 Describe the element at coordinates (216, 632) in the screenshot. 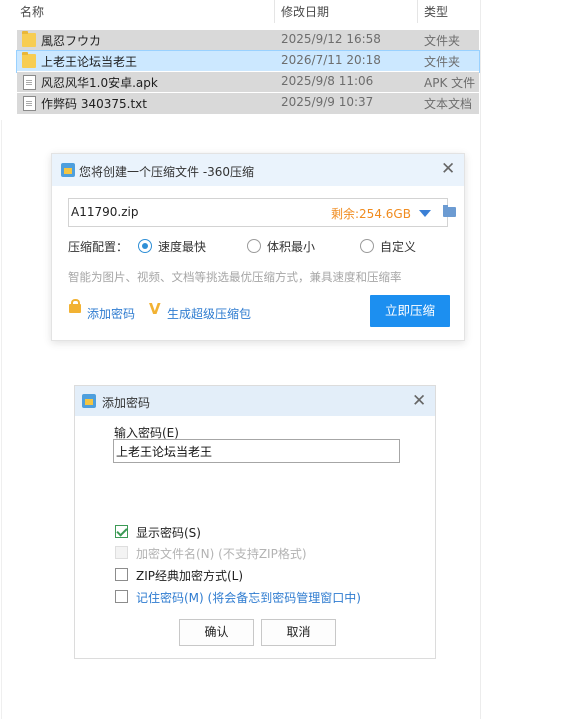

I see `confirm-button: 确认` at that location.